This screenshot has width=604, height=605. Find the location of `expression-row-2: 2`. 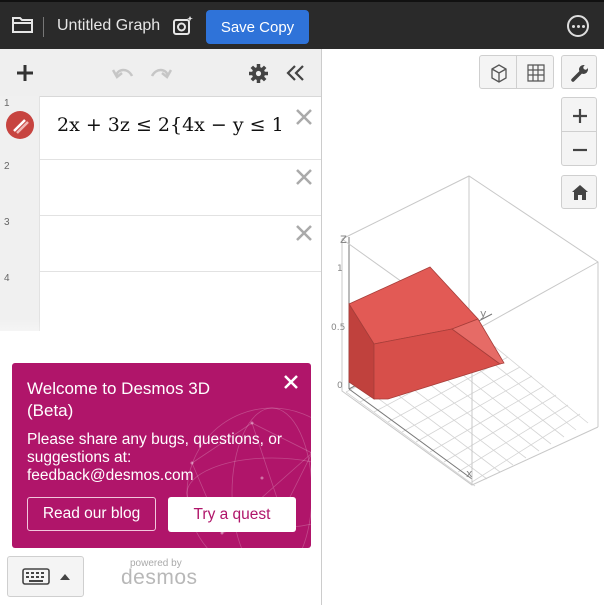

expression-row-2: 2 is located at coordinates (160, 187).